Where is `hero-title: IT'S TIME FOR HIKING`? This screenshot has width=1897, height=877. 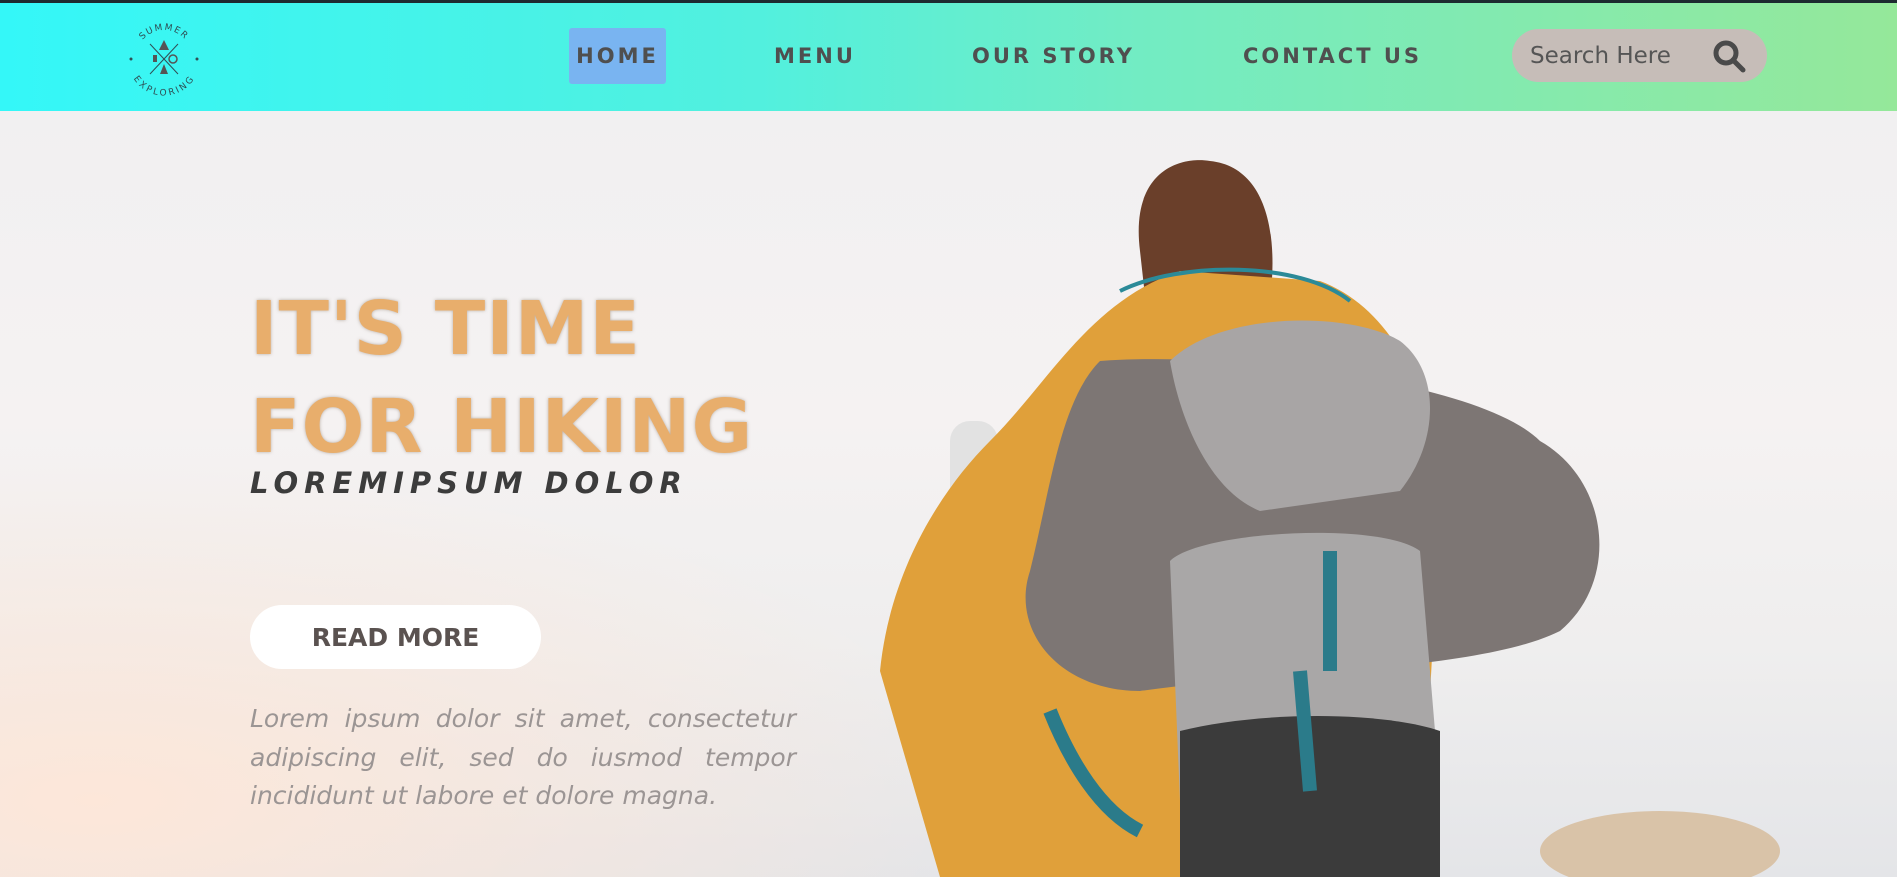
hero-title: IT'S TIME FOR HIKING is located at coordinates (501, 378).